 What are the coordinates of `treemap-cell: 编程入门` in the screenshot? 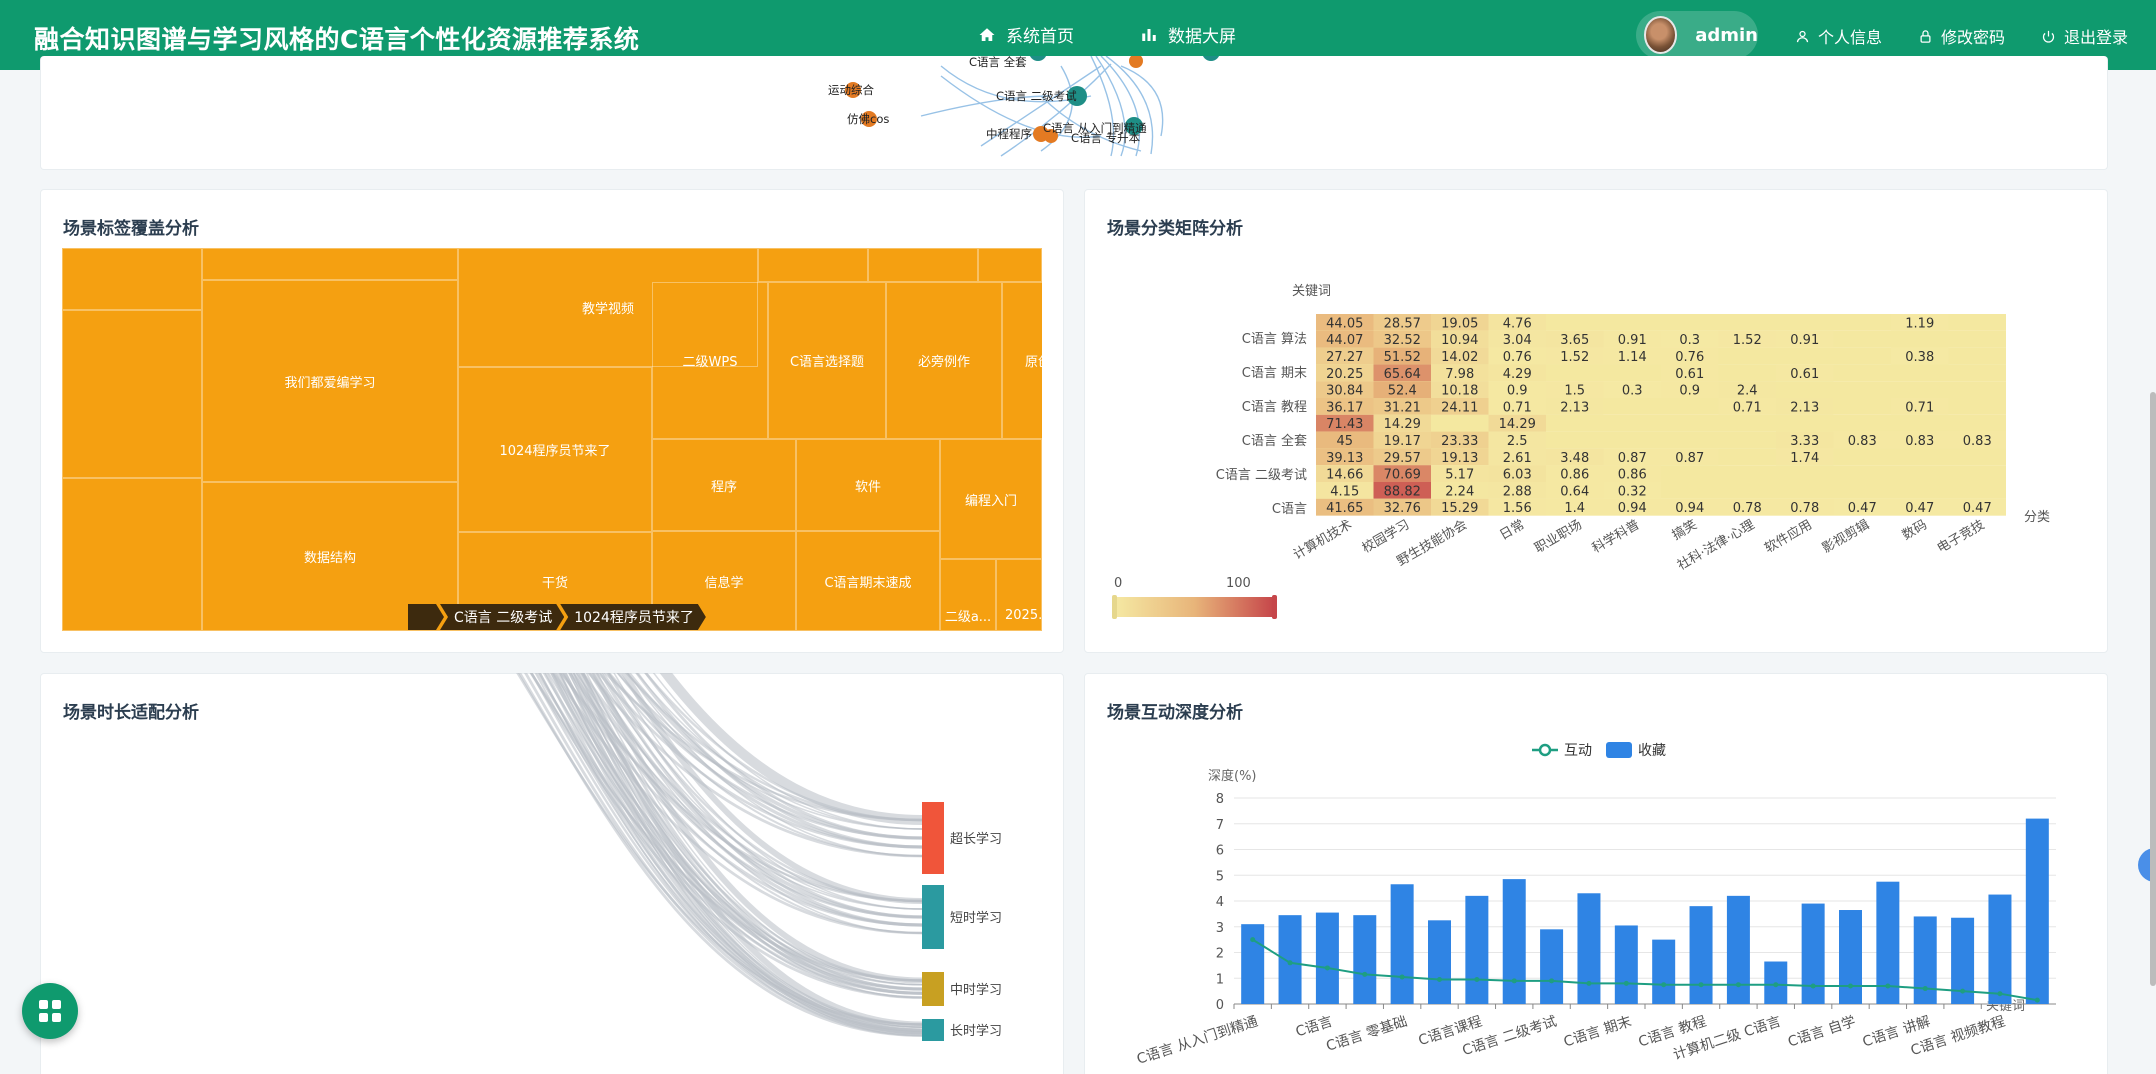 It's located at (991, 499).